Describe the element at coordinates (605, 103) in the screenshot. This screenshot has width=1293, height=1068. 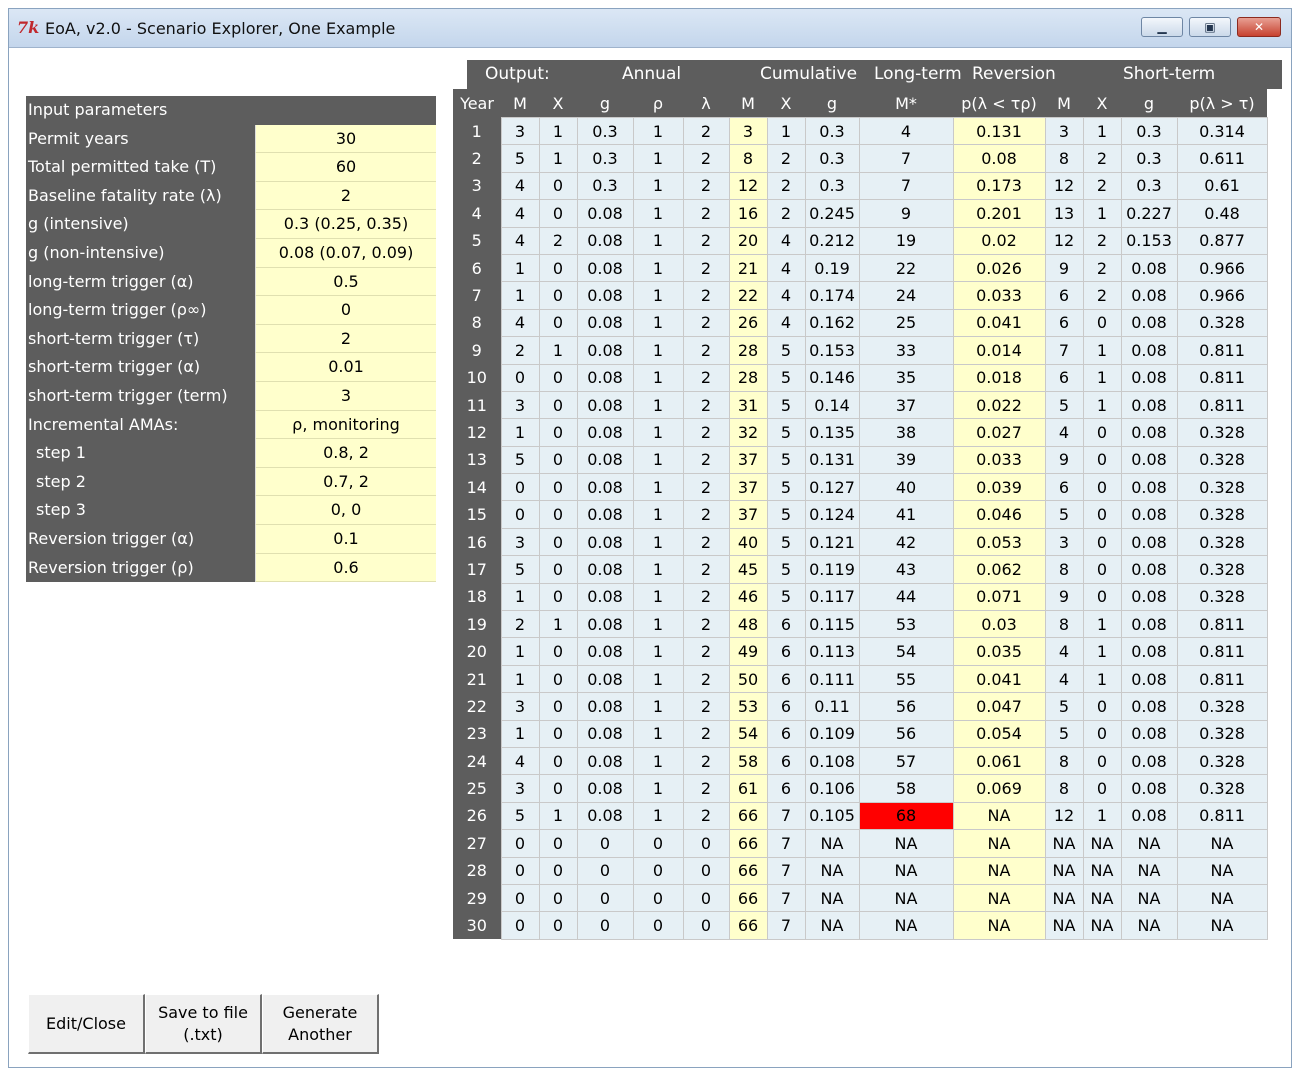
I see `column-header: g` at that location.